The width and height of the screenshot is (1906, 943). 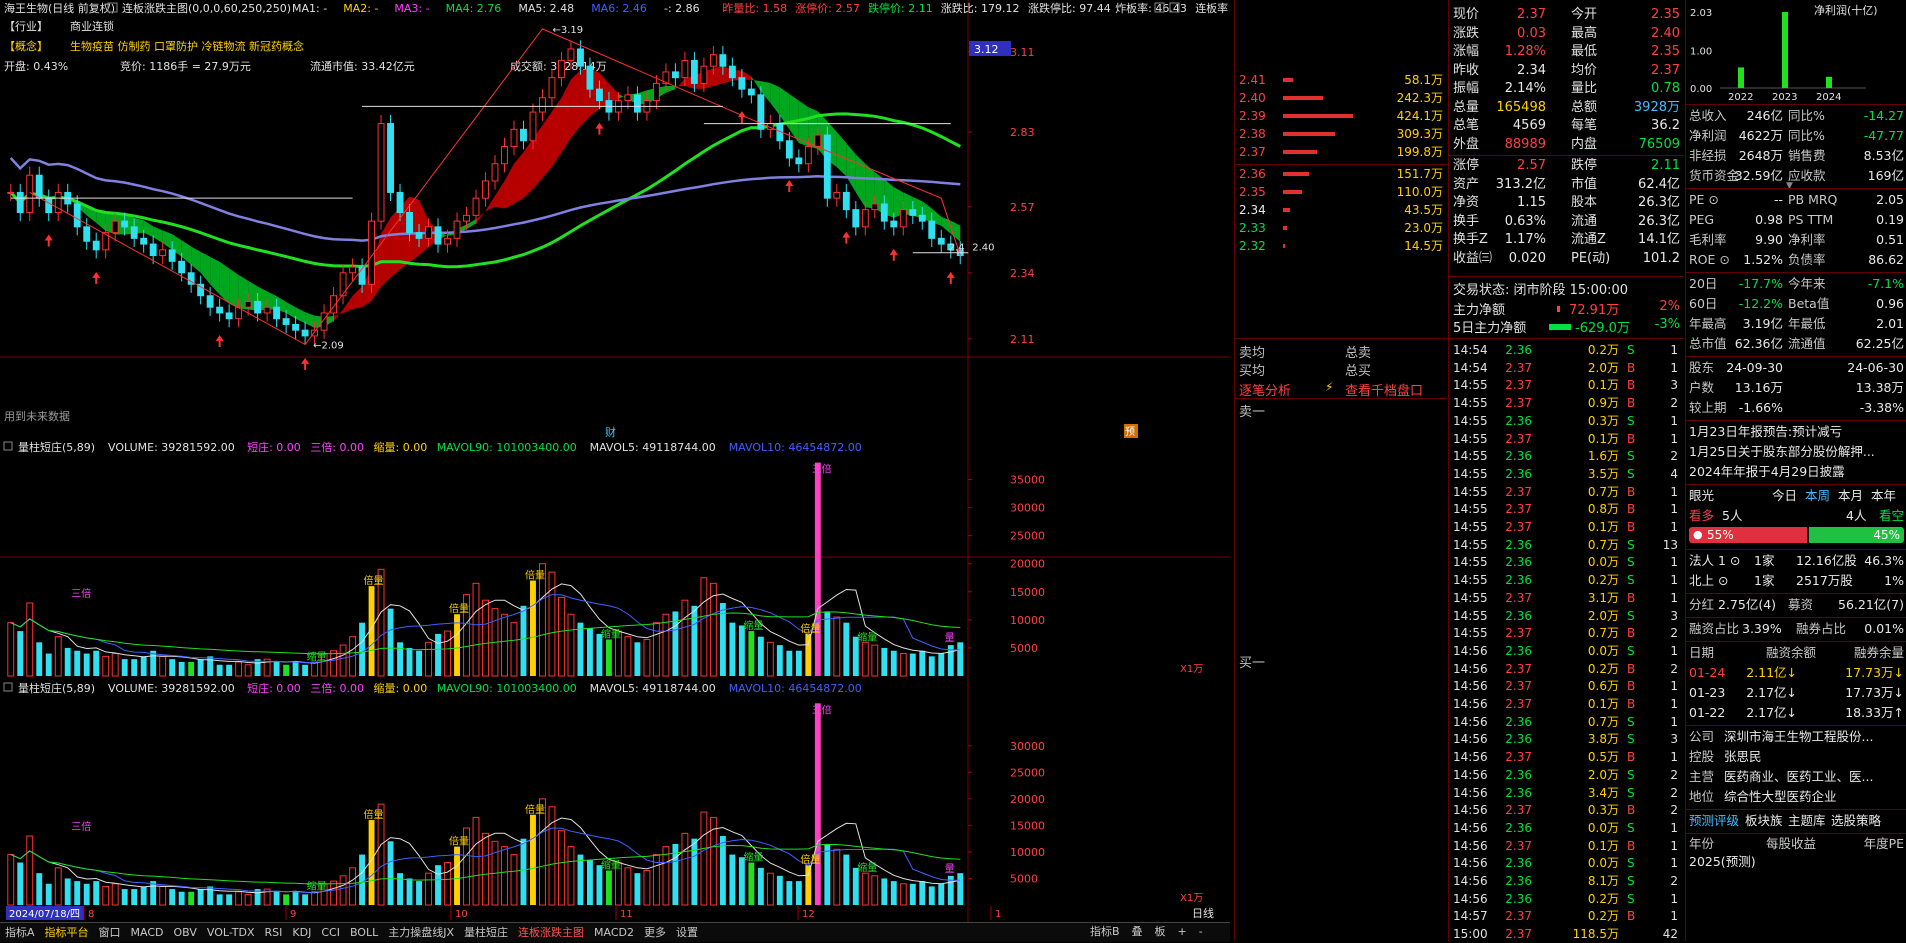 What do you see at coordinates (1817, 496) in the screenshot?
I see `eye-tab: 本周` at bounding box center [1817, 496].